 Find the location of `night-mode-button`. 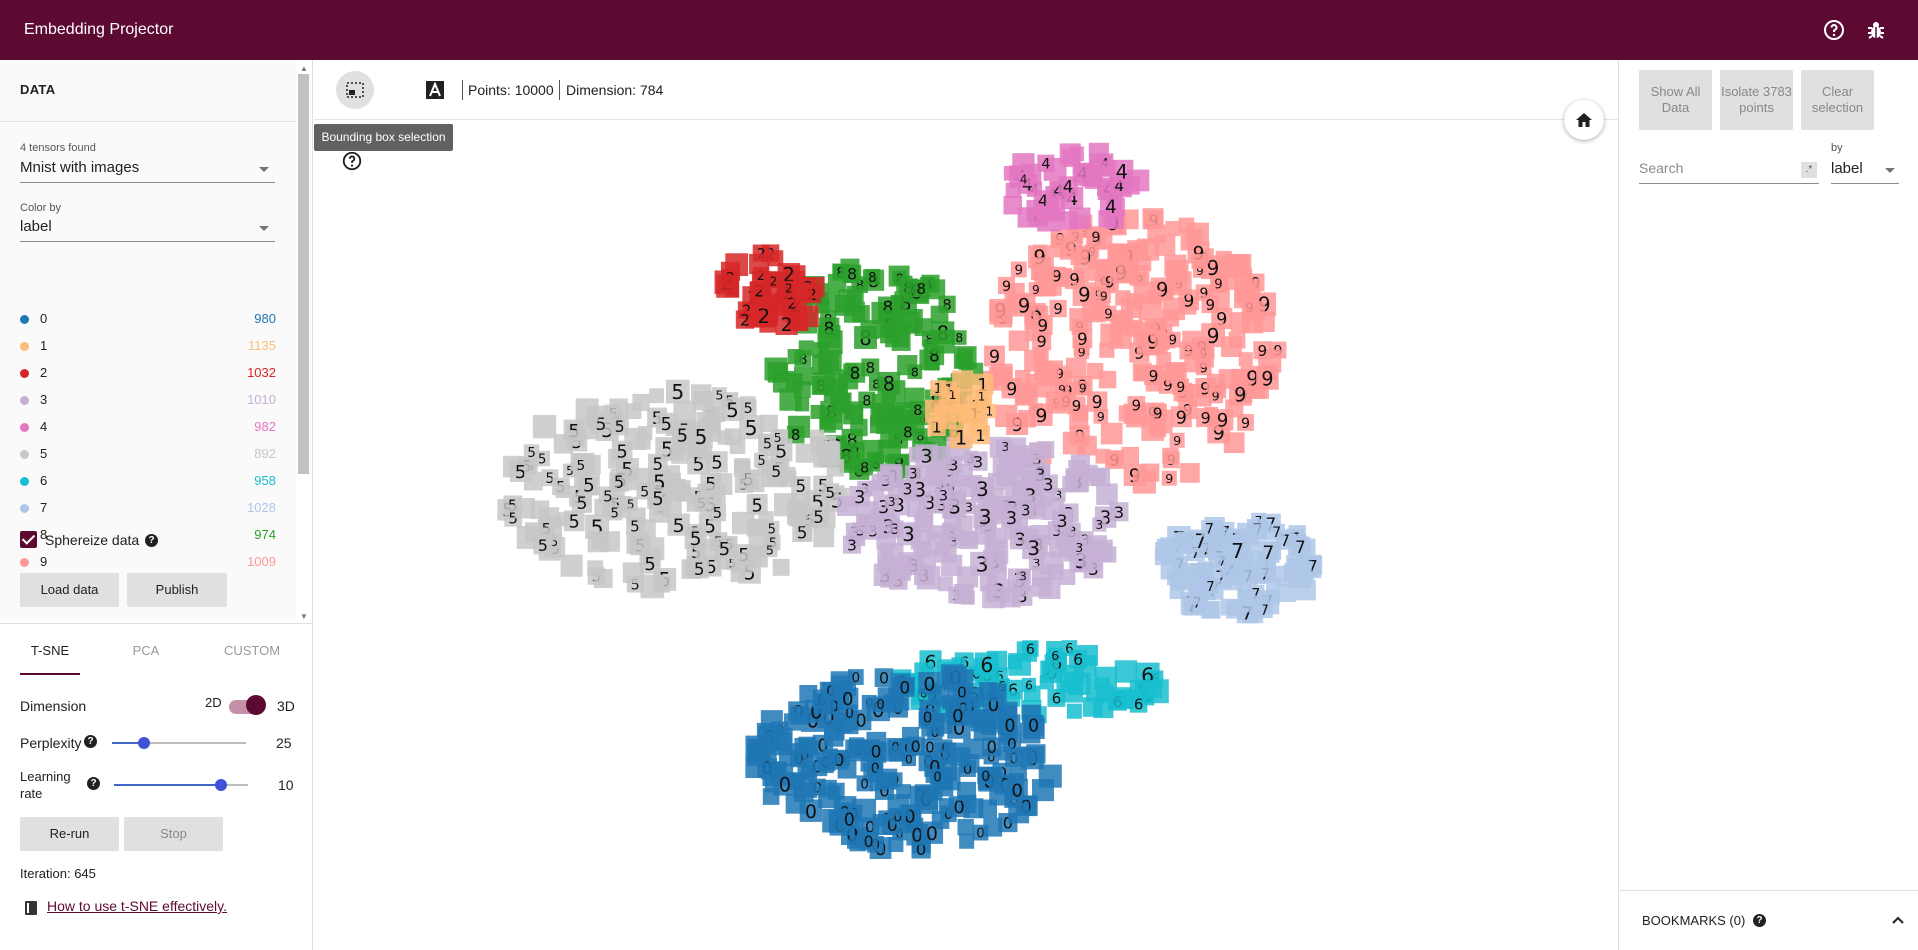

night-mode-button is located at coordinates (395, 90).